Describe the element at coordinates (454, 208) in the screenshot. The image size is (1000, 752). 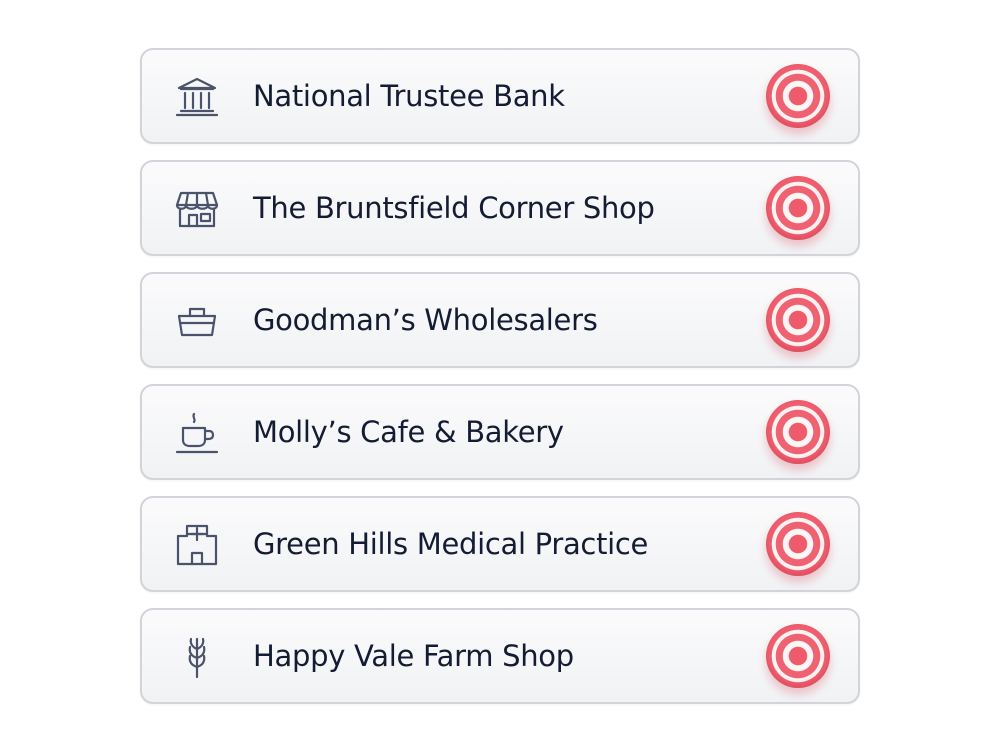
I see `merchant-name: The Bruntsfield Corner Shop` at that location.